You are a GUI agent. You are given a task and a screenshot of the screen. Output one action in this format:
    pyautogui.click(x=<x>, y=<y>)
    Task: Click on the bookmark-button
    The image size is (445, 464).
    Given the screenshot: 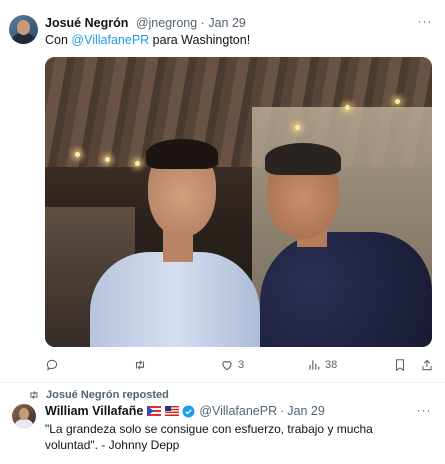 What is the action you would take?
    pyautogui.click(x=400, y=365)
    